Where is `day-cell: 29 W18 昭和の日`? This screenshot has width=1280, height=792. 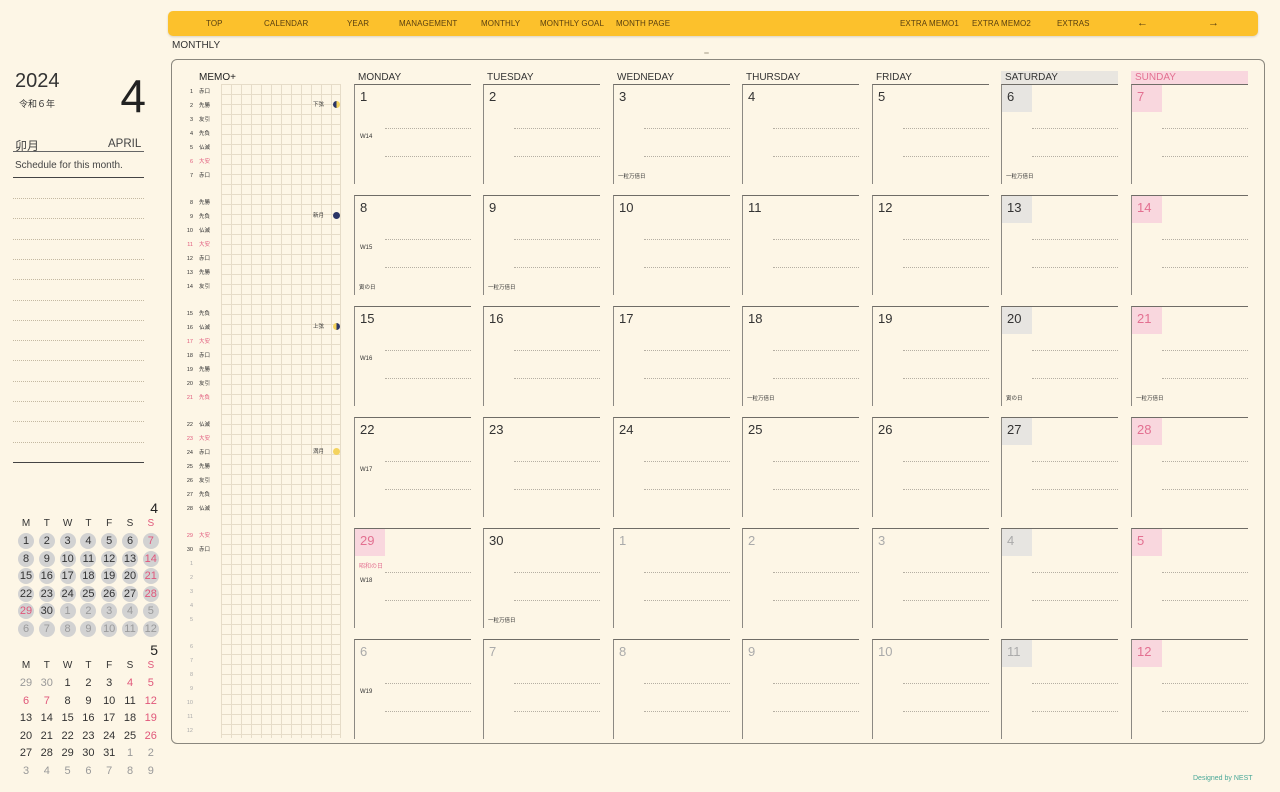 day-cell: 29 W18 昭和の日 is located at coordinates (412, 578).